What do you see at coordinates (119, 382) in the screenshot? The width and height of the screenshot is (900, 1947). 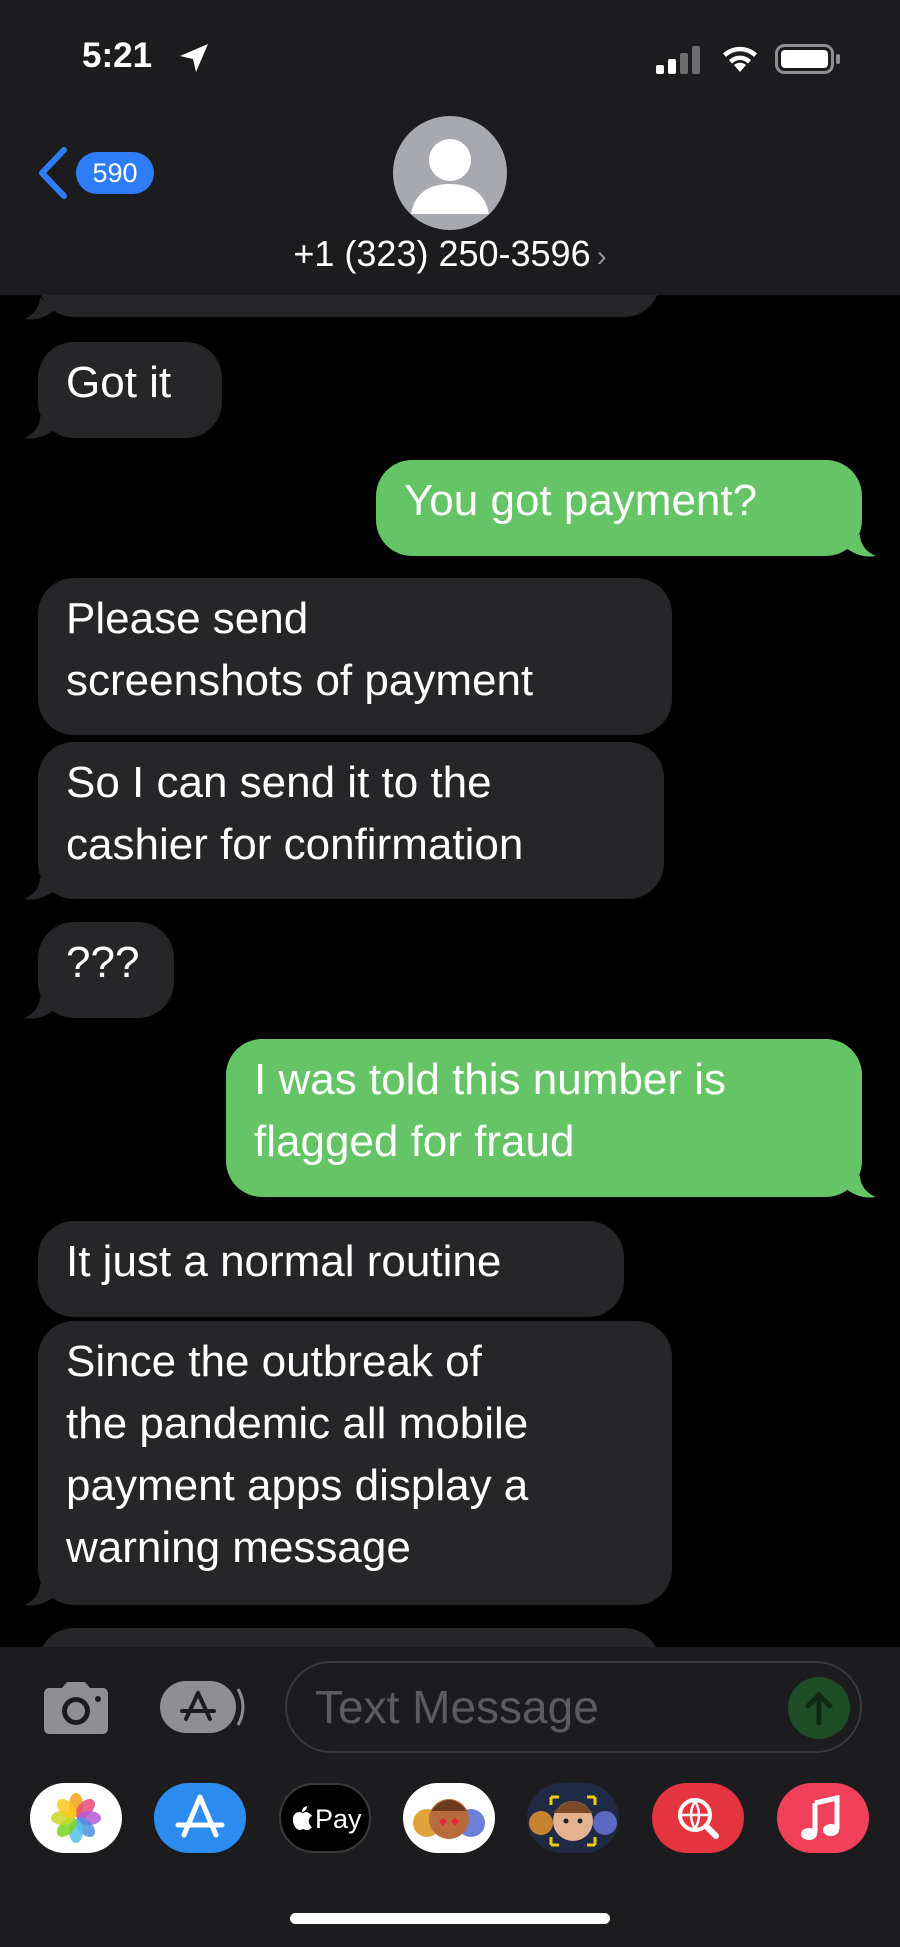 I see `message-text: Got it` at bounding box center [119, 382].